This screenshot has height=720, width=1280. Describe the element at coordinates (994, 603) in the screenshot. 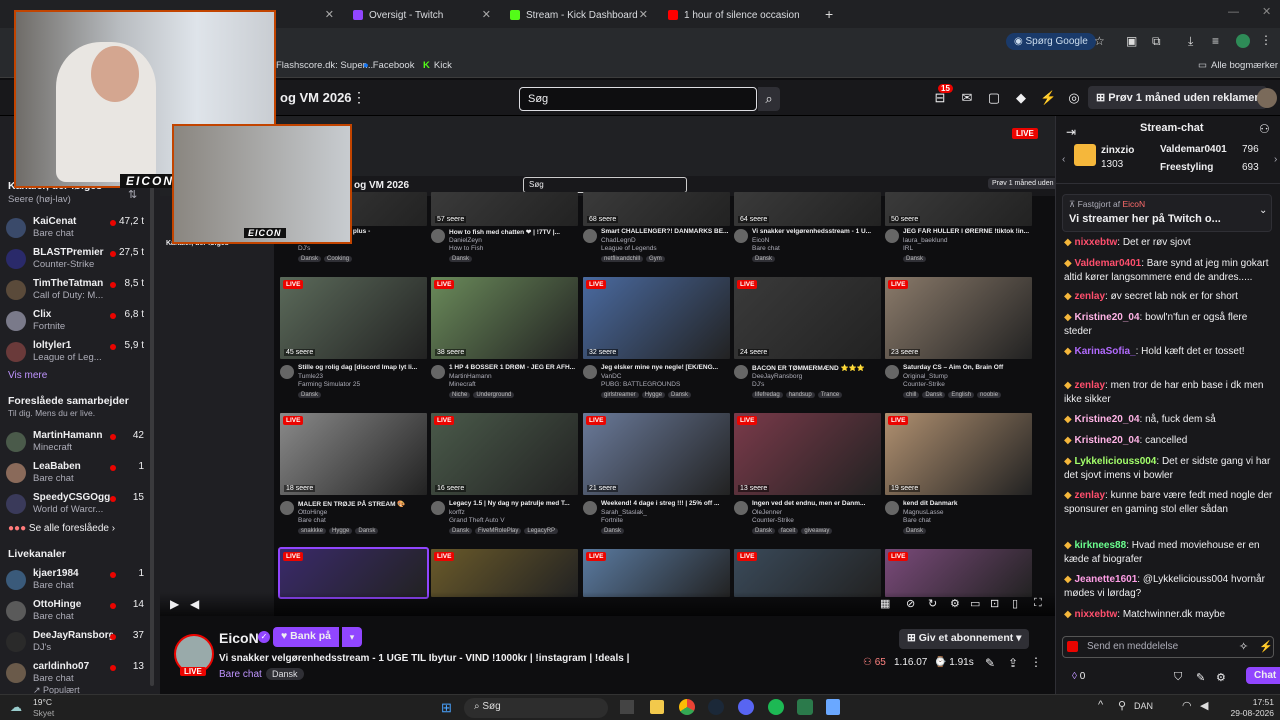

I see `pip-icon: ⊡` at that location.